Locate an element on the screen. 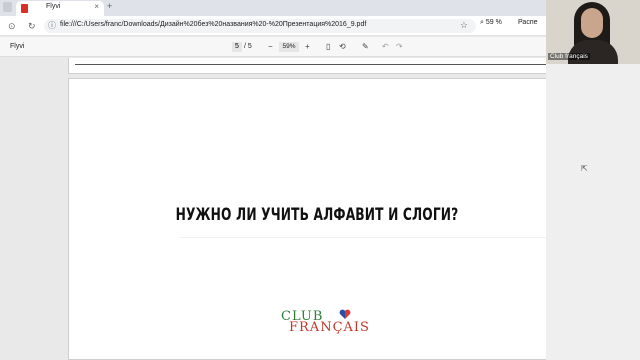 The image size is (640, 360). page-number-input: 5 is located at coordinates (237, 47).